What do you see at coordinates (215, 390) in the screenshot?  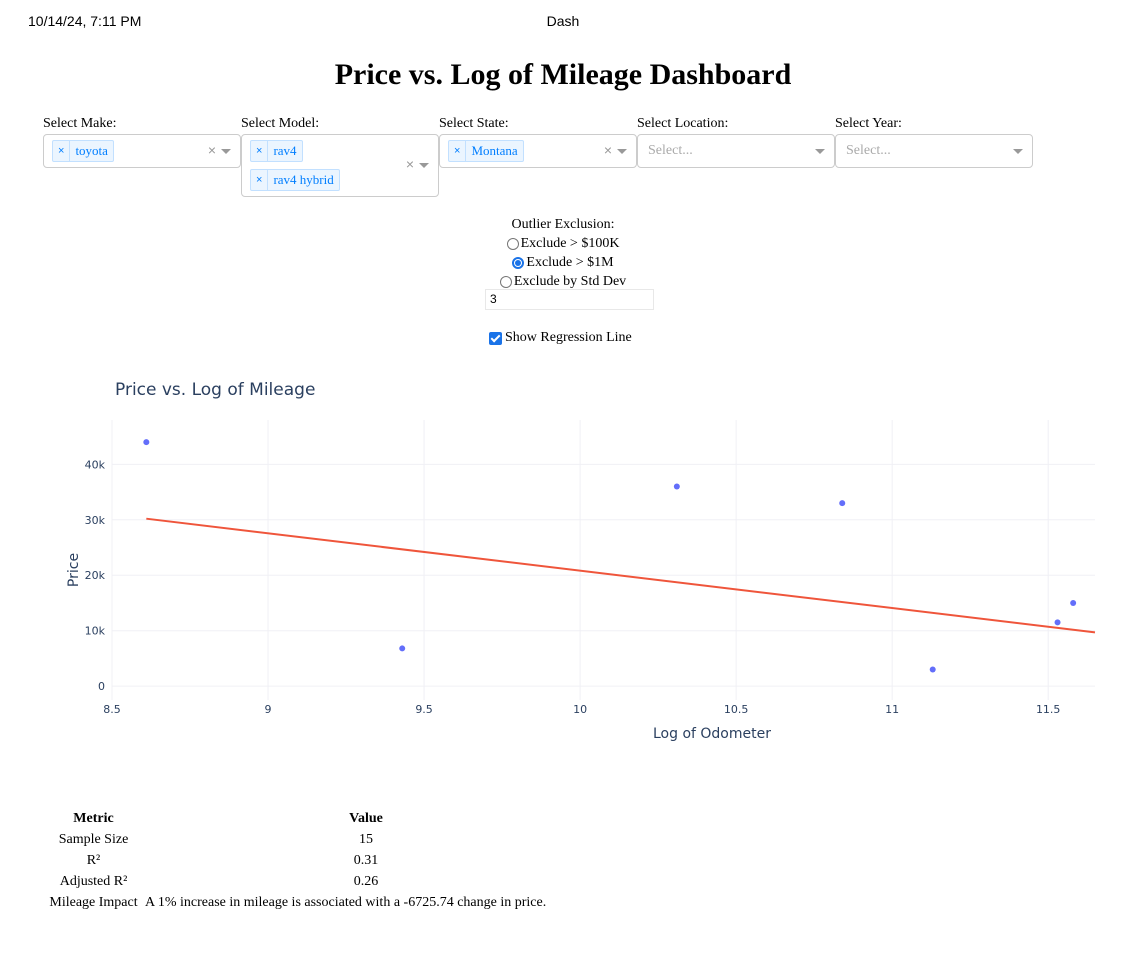 I see `chart-title: Price vs. Log of Mileage` at bounding box center [215, 390].